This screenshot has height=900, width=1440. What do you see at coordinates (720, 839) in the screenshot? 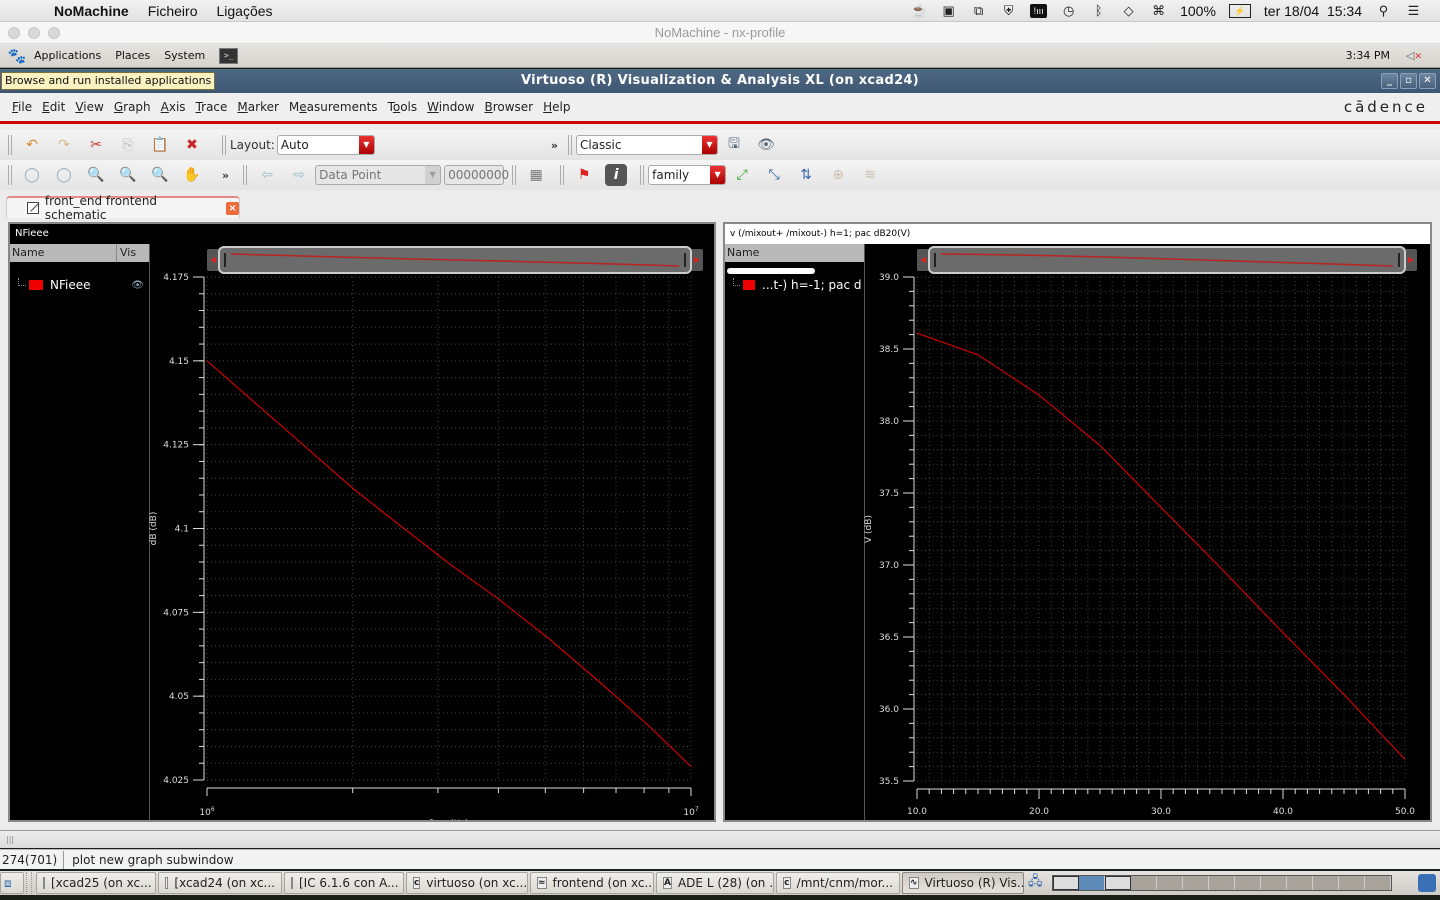
I see `horizontal-scrollbar: |||` at bounding box center [720, 839].